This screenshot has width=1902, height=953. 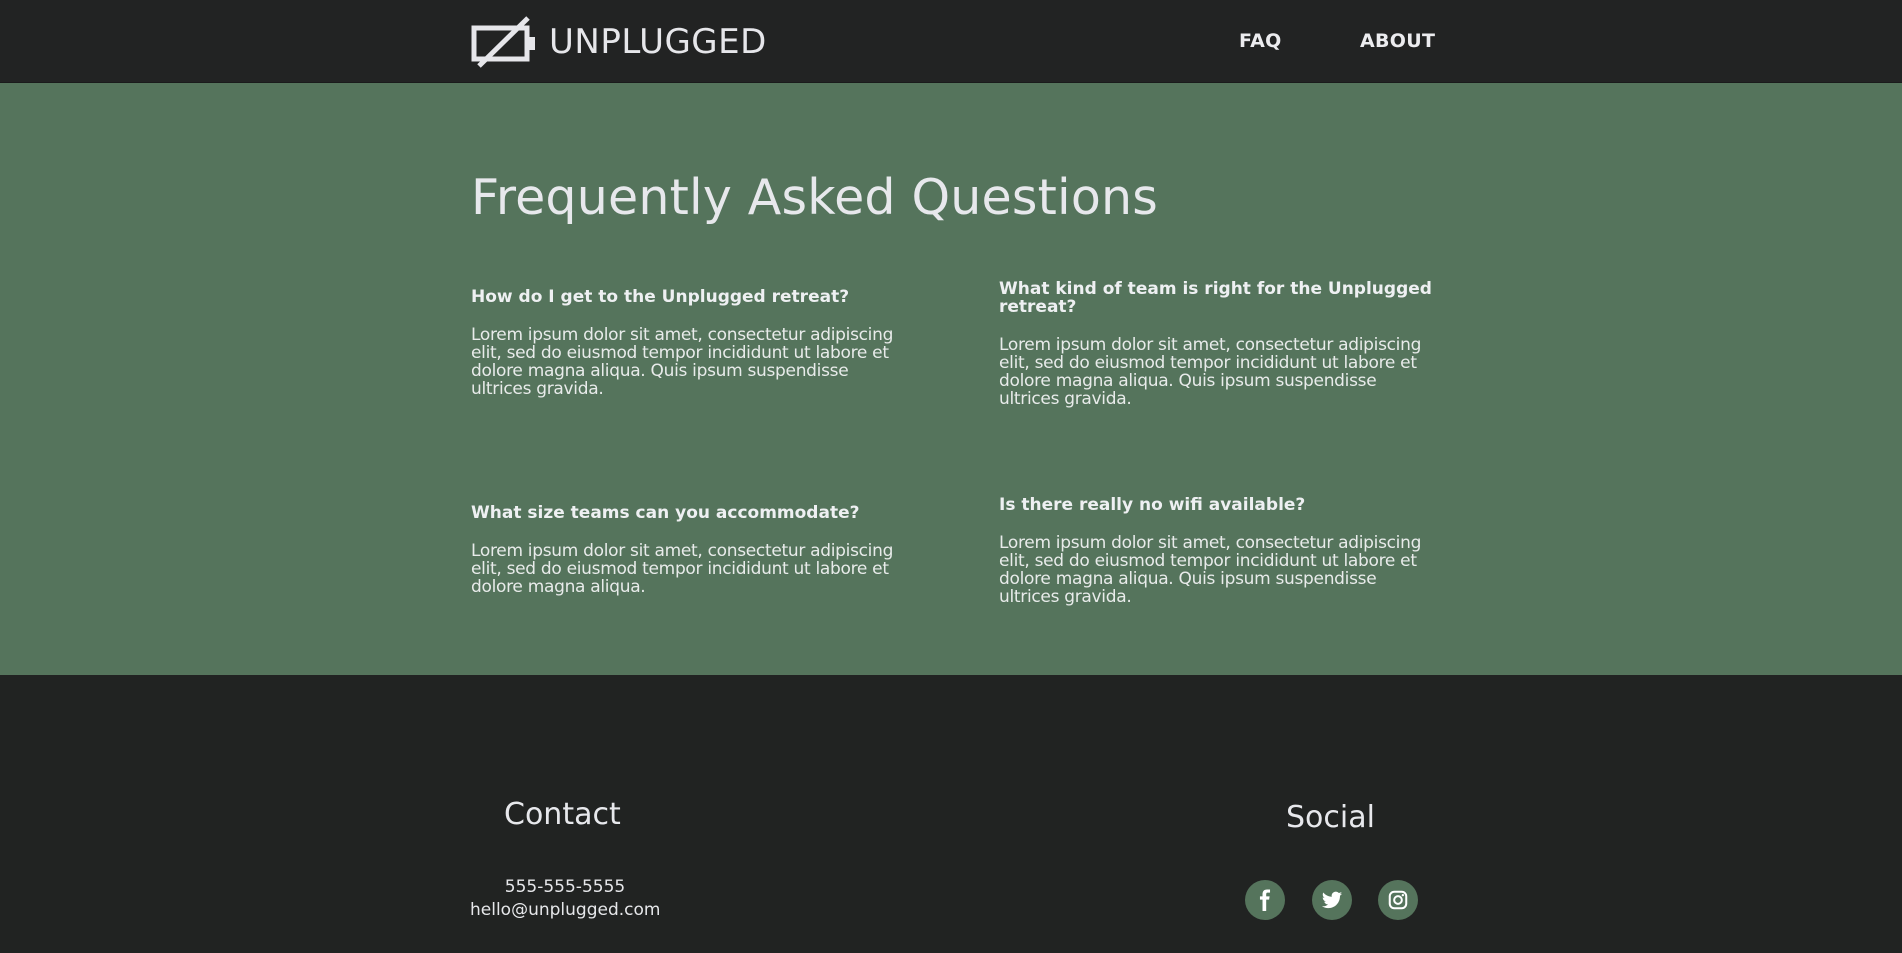 I want to click on faq-question: Is there really no wifi available?, so click(x=1152, y=505).